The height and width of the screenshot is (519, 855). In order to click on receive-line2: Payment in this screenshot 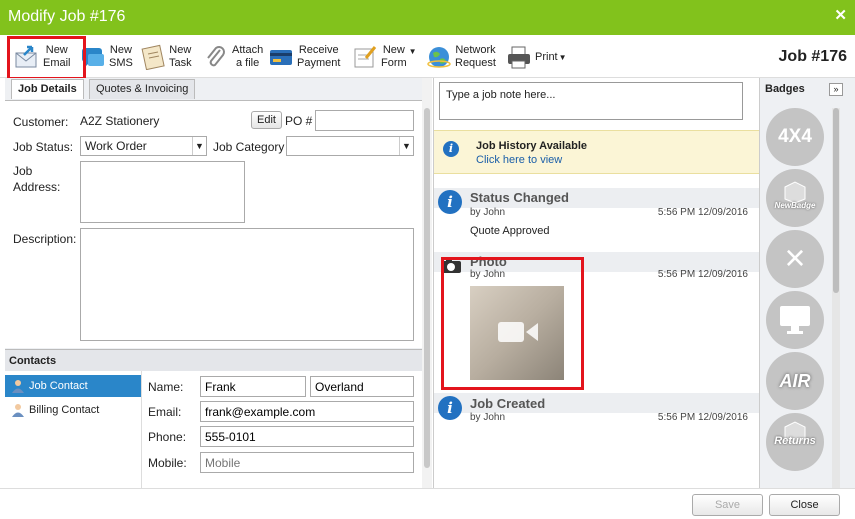, I will do `click(319, 63)`.